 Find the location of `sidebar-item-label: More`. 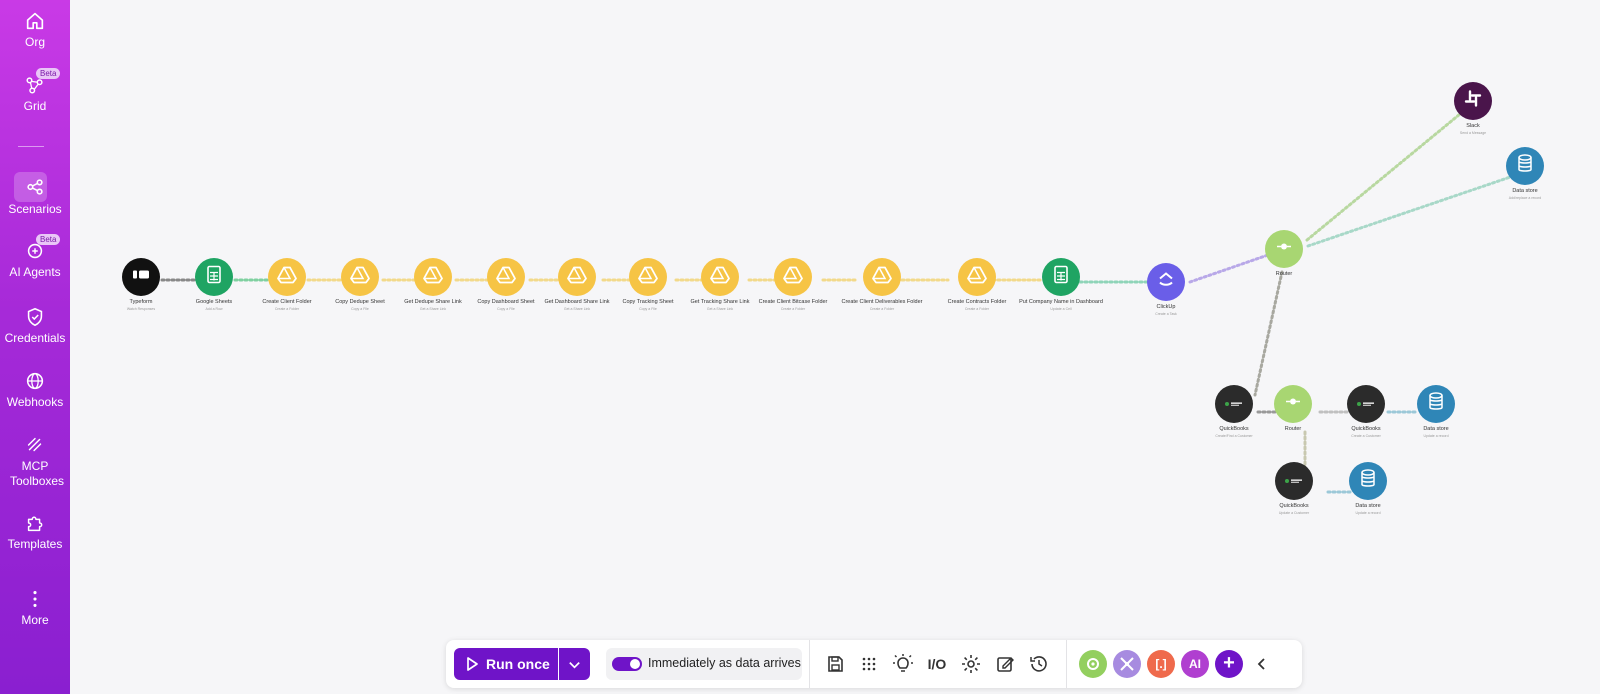

sidebar-item-label: More is located at coordinates (35, 620).